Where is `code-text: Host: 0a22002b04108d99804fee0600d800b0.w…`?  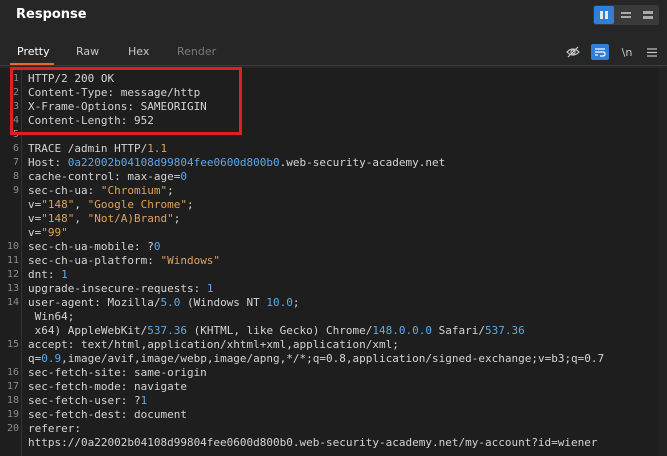
code-text: Host: 0a22002b04108d99804fee0600d800b0.w… is located at coordinates (236, 163).